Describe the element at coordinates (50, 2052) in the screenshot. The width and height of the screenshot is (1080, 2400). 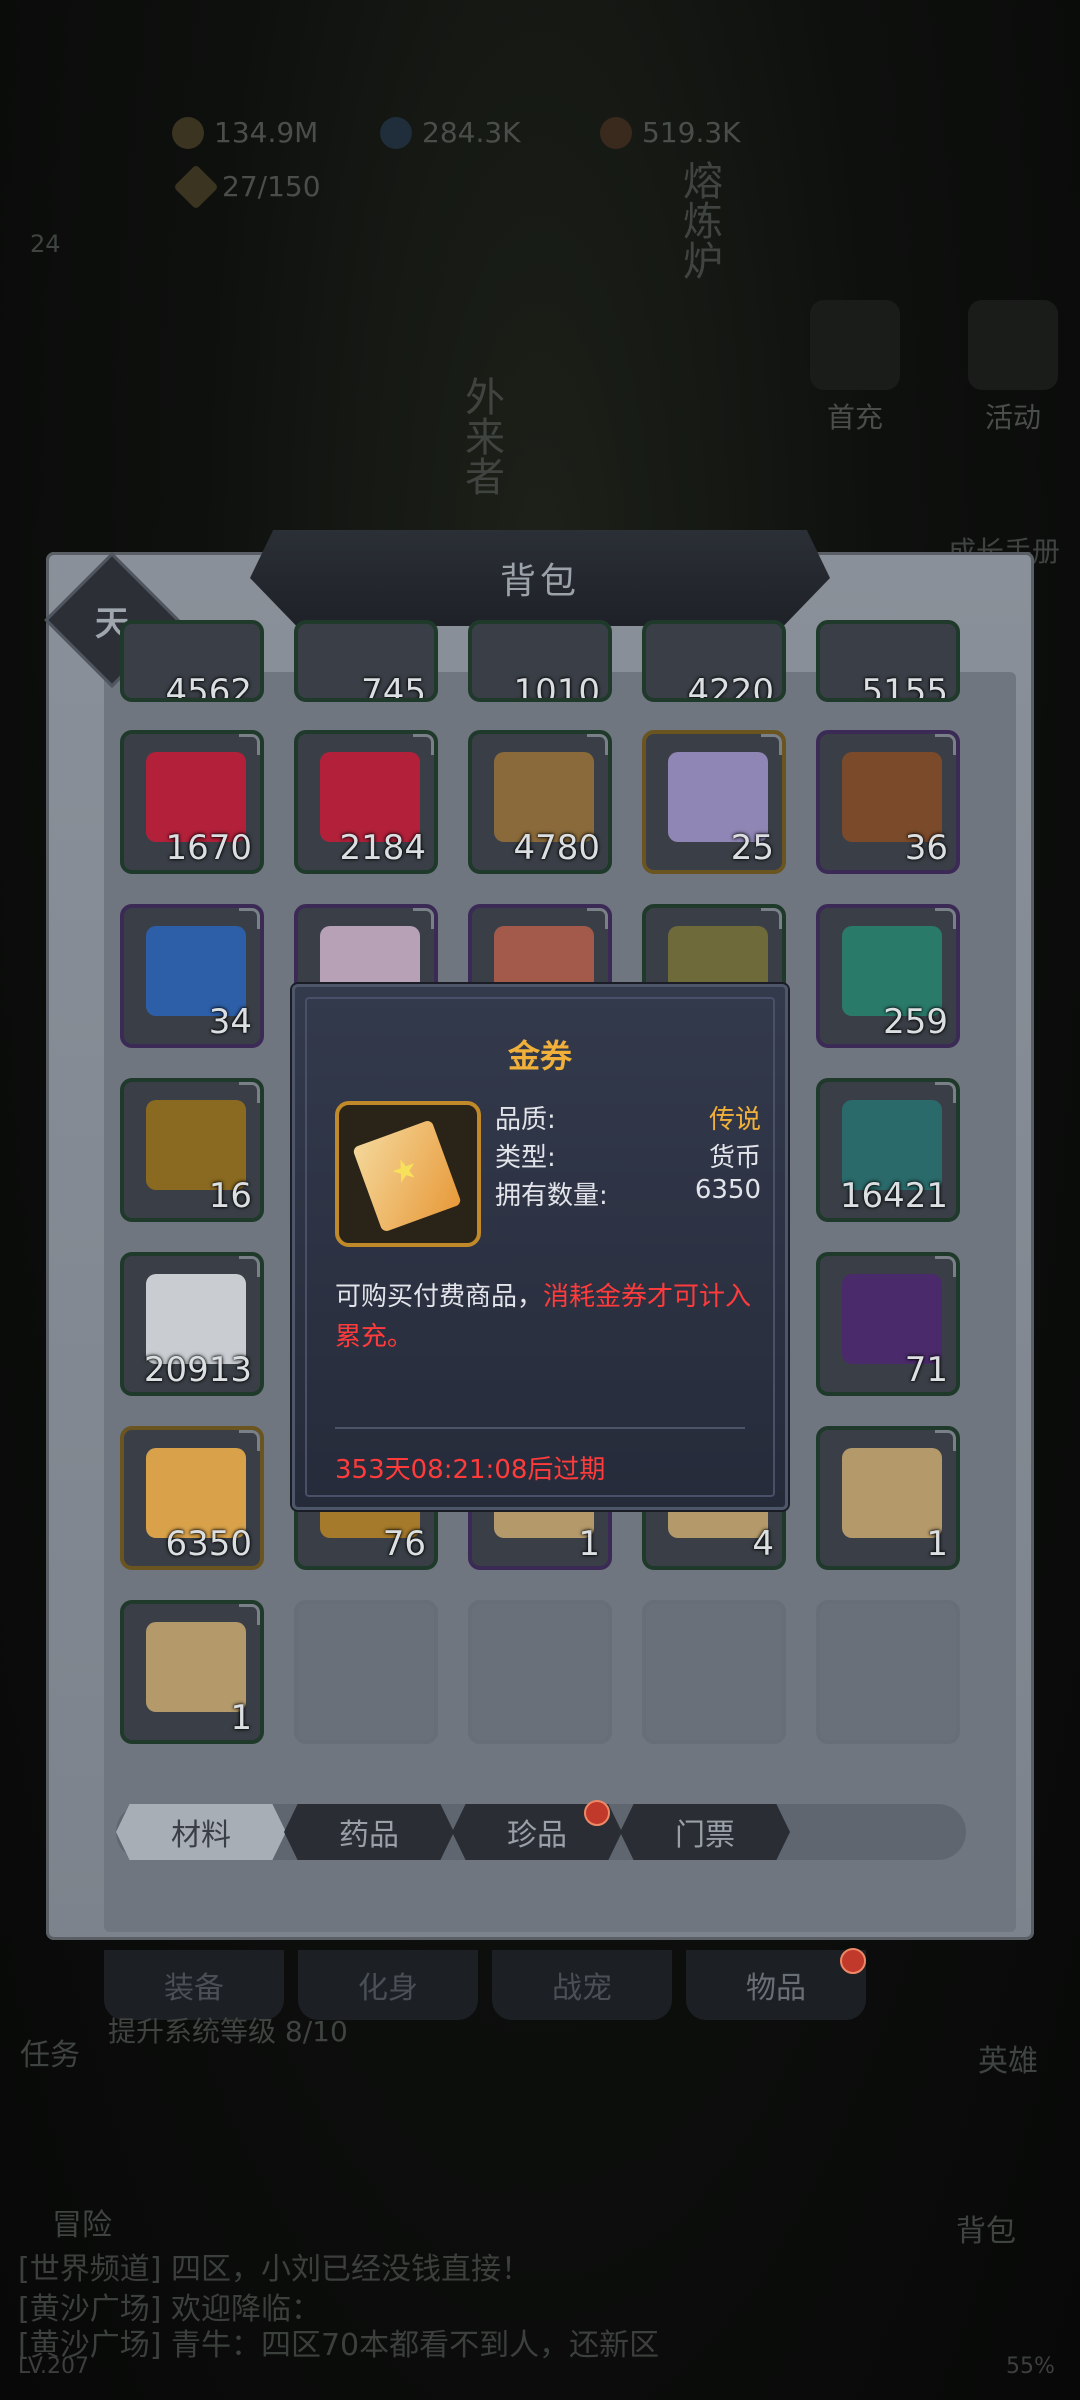
I see `task-button: 任务` at that location.